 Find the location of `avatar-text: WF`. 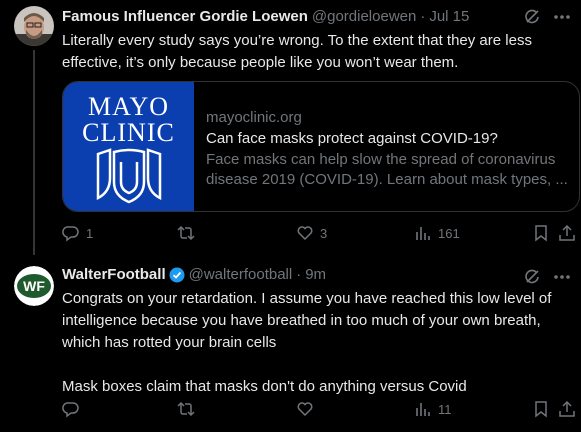

avatar-text: WF is located at coordinates (34, 286).